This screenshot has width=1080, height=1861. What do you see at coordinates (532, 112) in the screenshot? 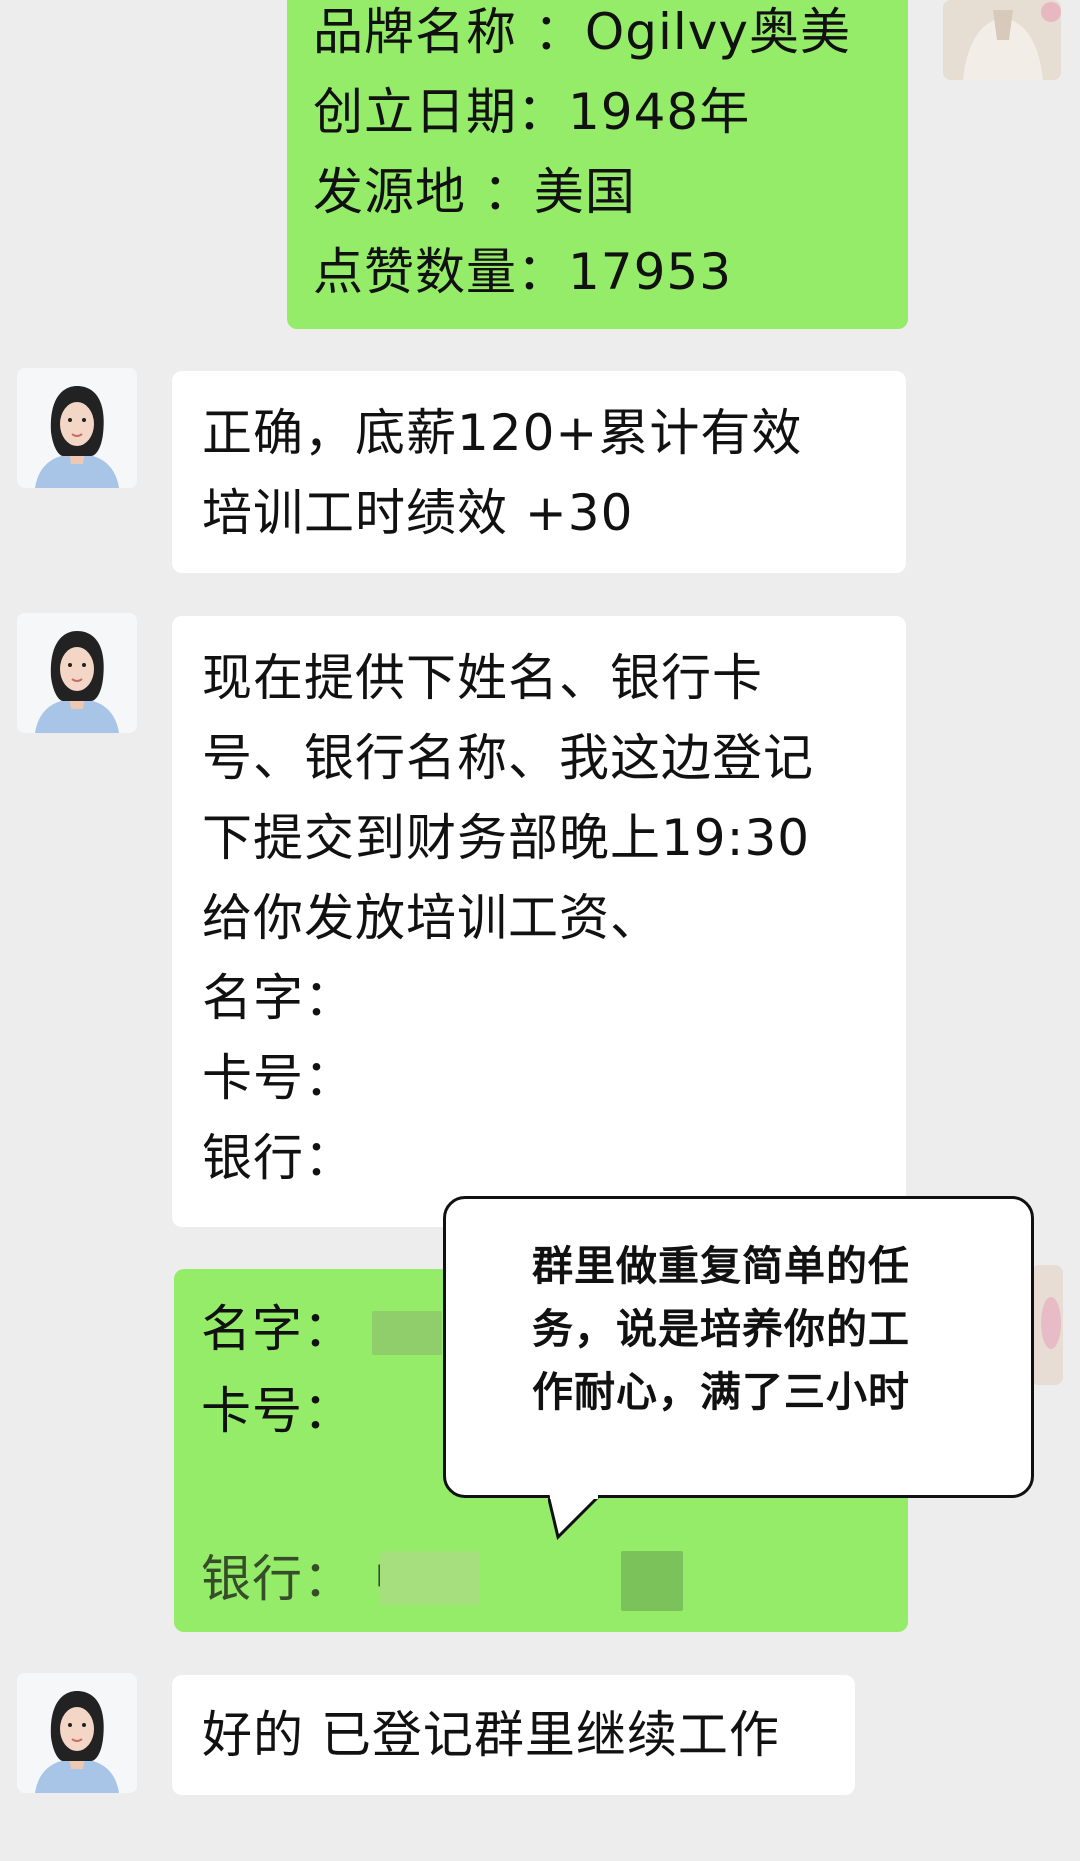
I see `message-line: 创立日期：1948年` at bounding box center [532, 112].